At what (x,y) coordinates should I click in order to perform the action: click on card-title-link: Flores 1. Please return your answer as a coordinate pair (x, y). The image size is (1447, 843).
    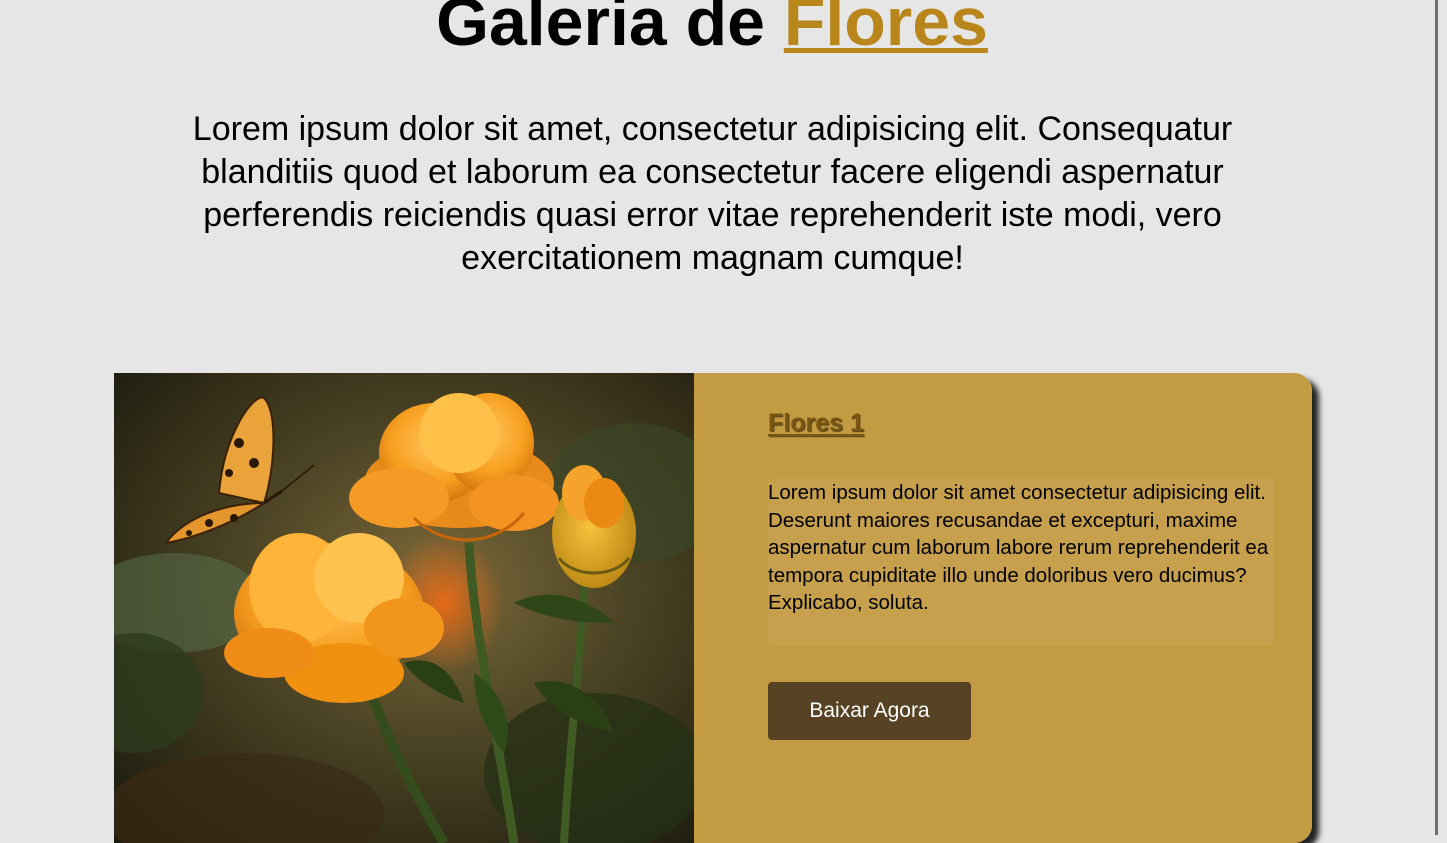
    Looking at the image, I should click on (816, 423).